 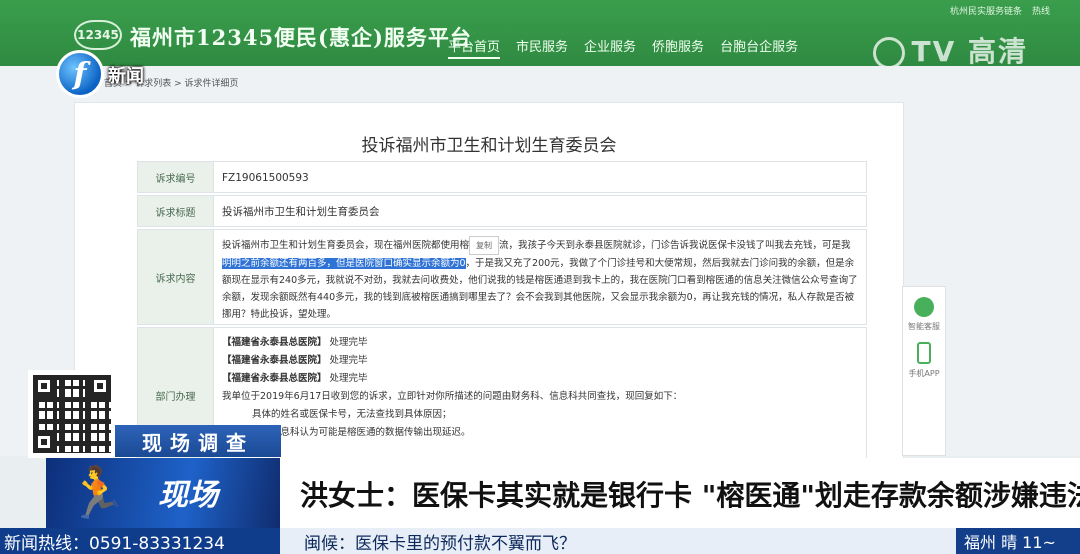 I want to click on mobile-app-button: 手机APP, so click(x=924, y=360).